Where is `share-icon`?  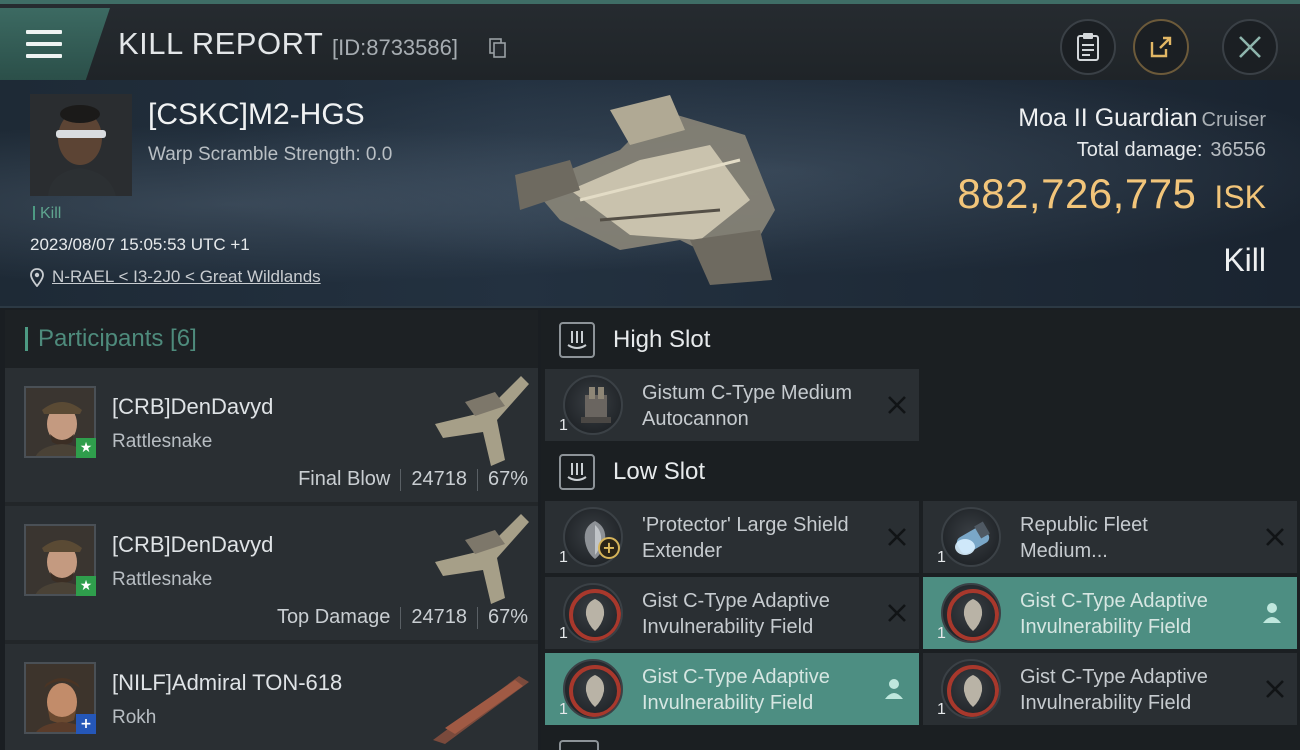 share-icon is located at coordinates (1161, 47).